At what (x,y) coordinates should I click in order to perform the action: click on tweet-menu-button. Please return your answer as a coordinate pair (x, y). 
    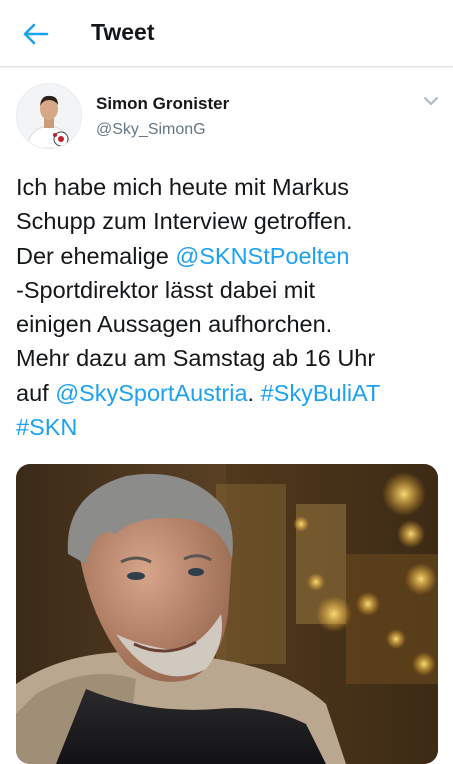
    Looking at the image, I should click on (431, 101).